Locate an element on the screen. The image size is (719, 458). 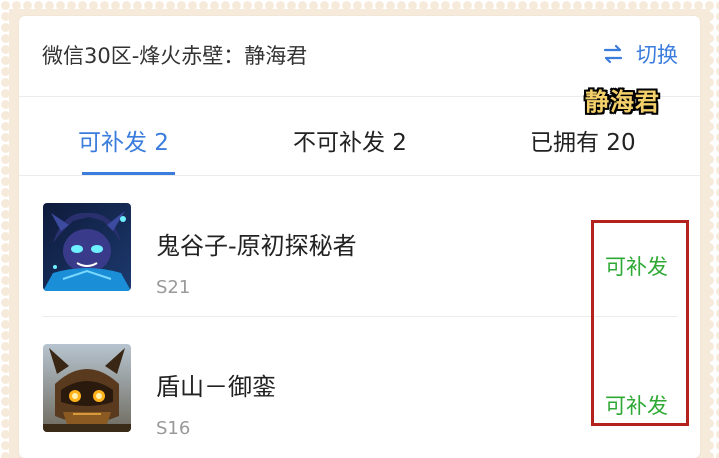
server-title: 微信30区-烽火赤壁：静海君 is located at coordinates (175, 56).